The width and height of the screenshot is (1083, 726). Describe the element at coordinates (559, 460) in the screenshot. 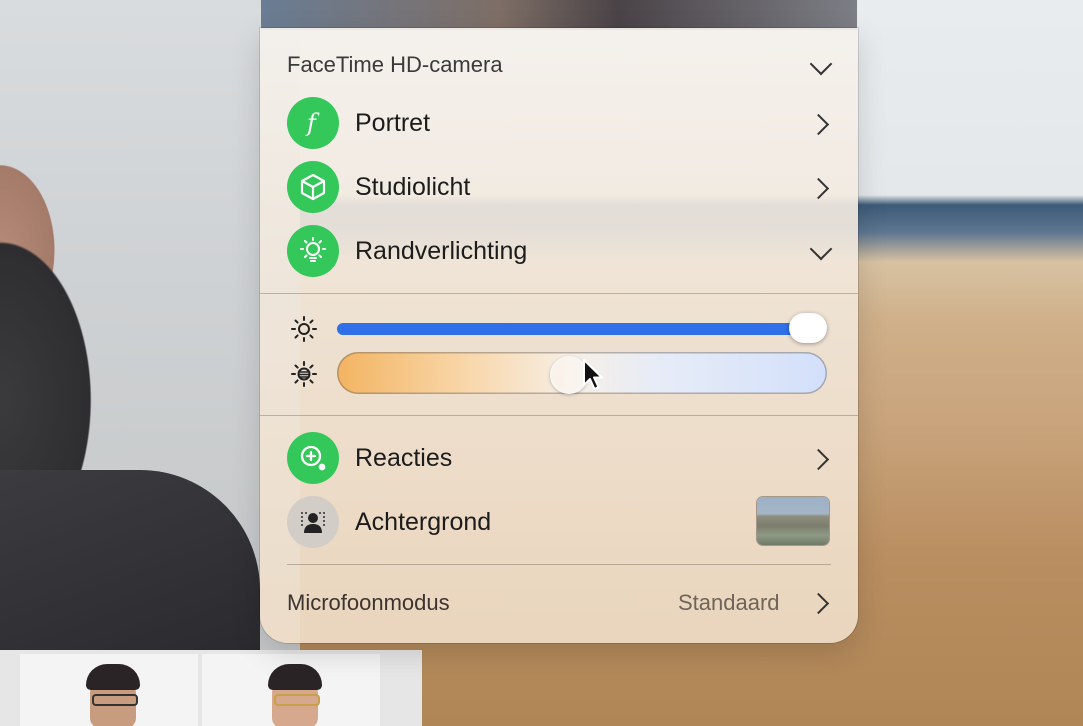

I see `reactions-row: Reacties` at that location.